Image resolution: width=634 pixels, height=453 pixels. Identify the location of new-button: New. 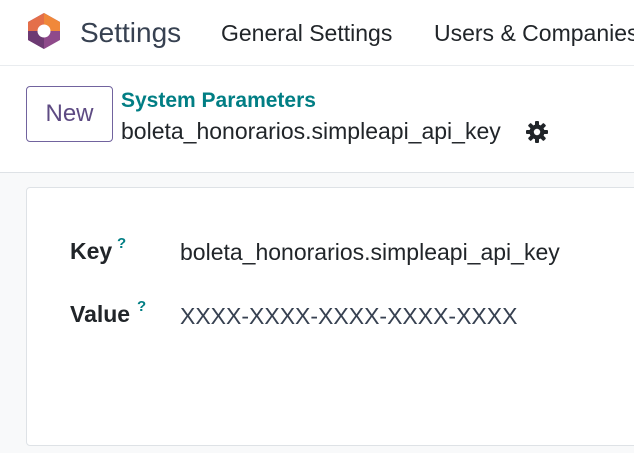
(69, 114).